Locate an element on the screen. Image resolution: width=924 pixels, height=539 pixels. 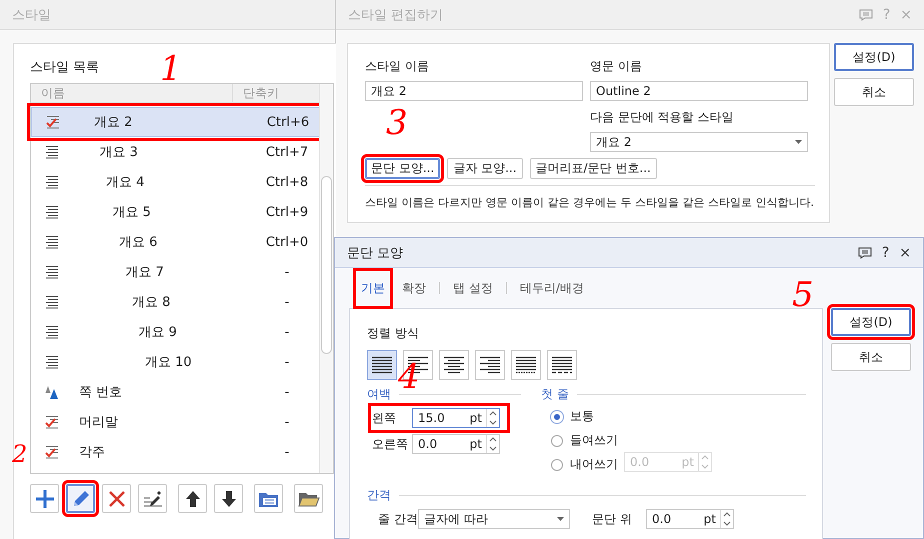
annotation-number: 3 is located at coordinates (397, 123).